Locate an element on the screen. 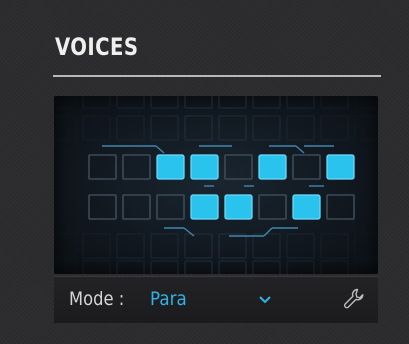 The height and width of the screenshot is (344, 409). mode-bar: Mode : Para is located at coordinates (216, 299).